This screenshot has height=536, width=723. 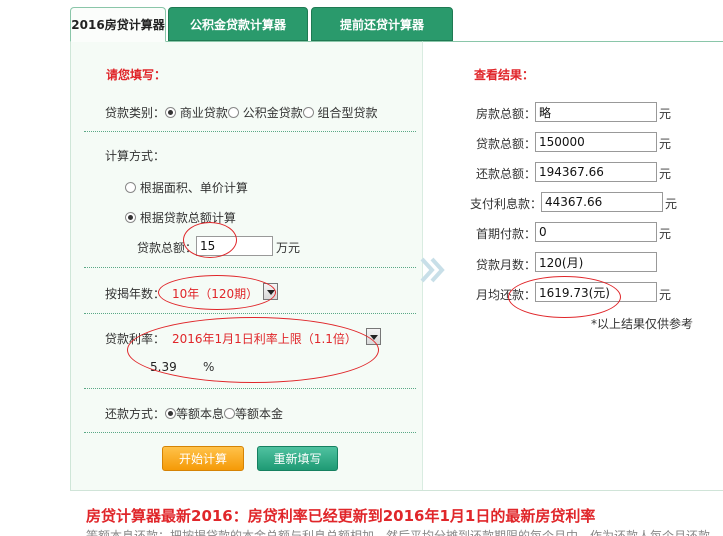 What do you see at coordinates (596, 142) in the screenshot?
I see `result-loan-total` at bounding box center [596, 142].